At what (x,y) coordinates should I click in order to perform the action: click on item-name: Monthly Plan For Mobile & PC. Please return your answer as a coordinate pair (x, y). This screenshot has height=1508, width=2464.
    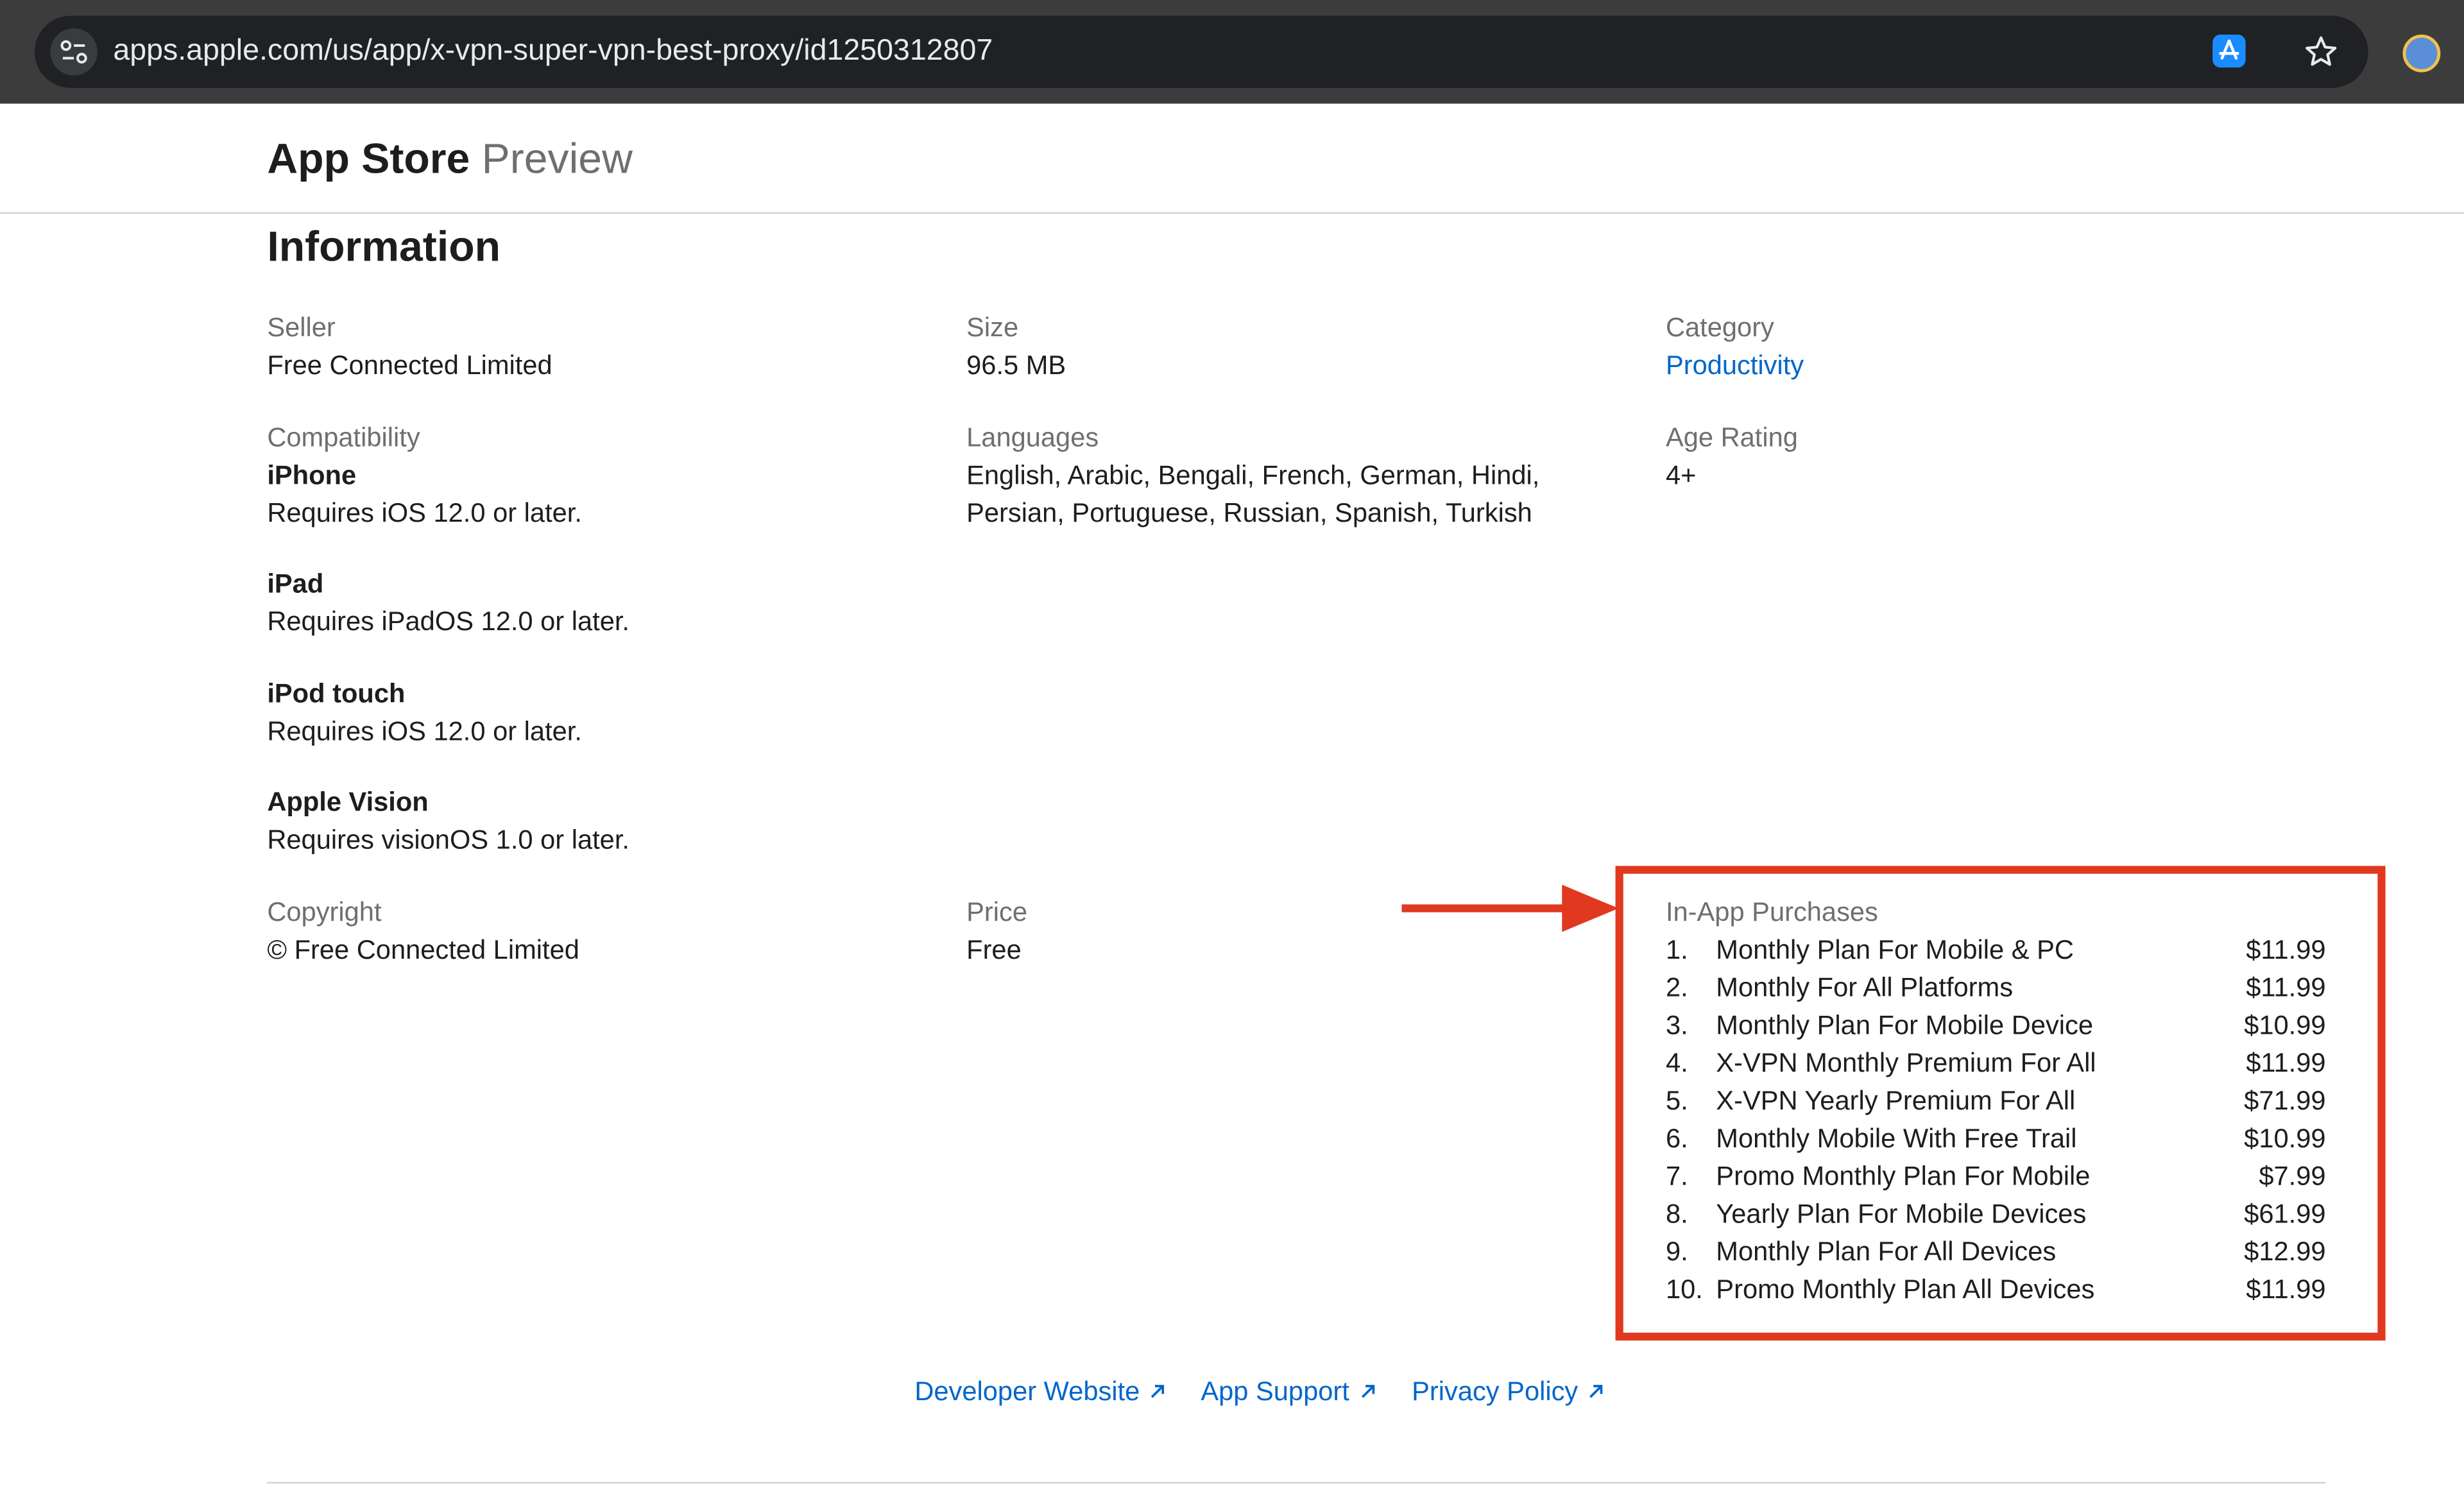
    Looking at the image, I should click on (1895, 950).